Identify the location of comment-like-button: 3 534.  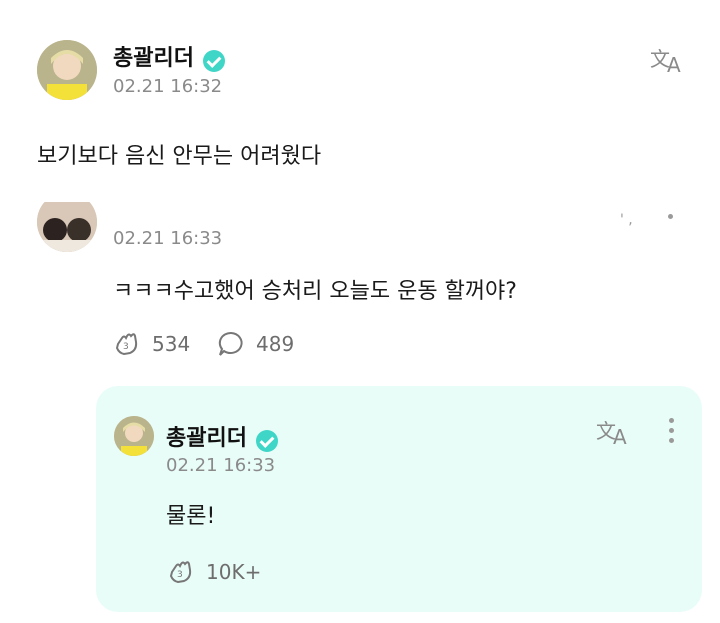
(151, 344).